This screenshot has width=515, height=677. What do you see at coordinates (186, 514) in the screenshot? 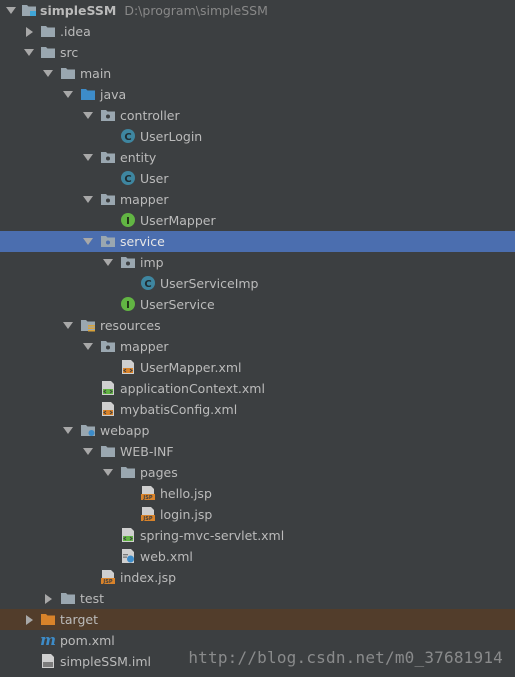
I see `tree-label: login.jsp` at bounding box center [186, 514].